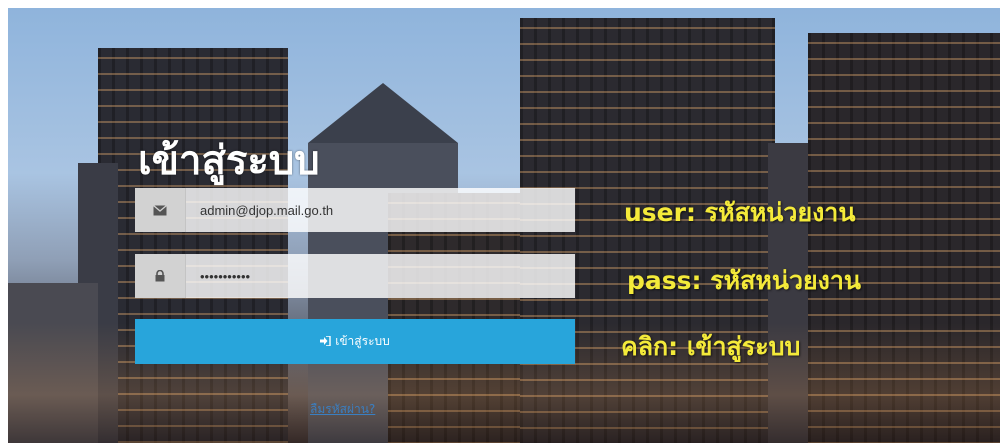 The height and width of the screenshot is (443, 1000). I want to click on hint-pass: pass: รหัสหน่วยงาน, so click(744, 280).